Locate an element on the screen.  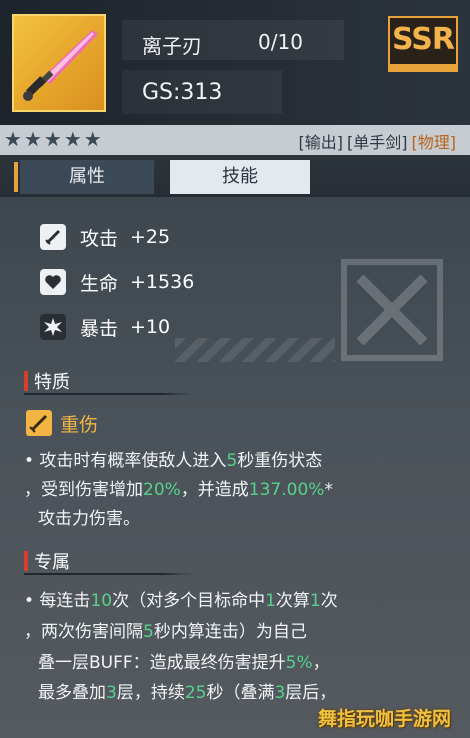
tab-accent is located at coordinates (16, 177).